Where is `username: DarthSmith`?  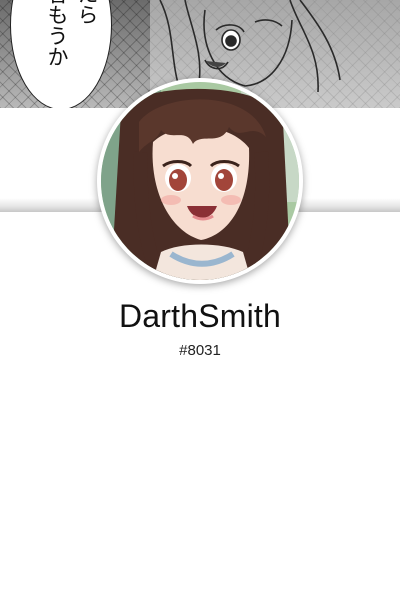
username: DarthSmith is located at coordinates (200, 316).